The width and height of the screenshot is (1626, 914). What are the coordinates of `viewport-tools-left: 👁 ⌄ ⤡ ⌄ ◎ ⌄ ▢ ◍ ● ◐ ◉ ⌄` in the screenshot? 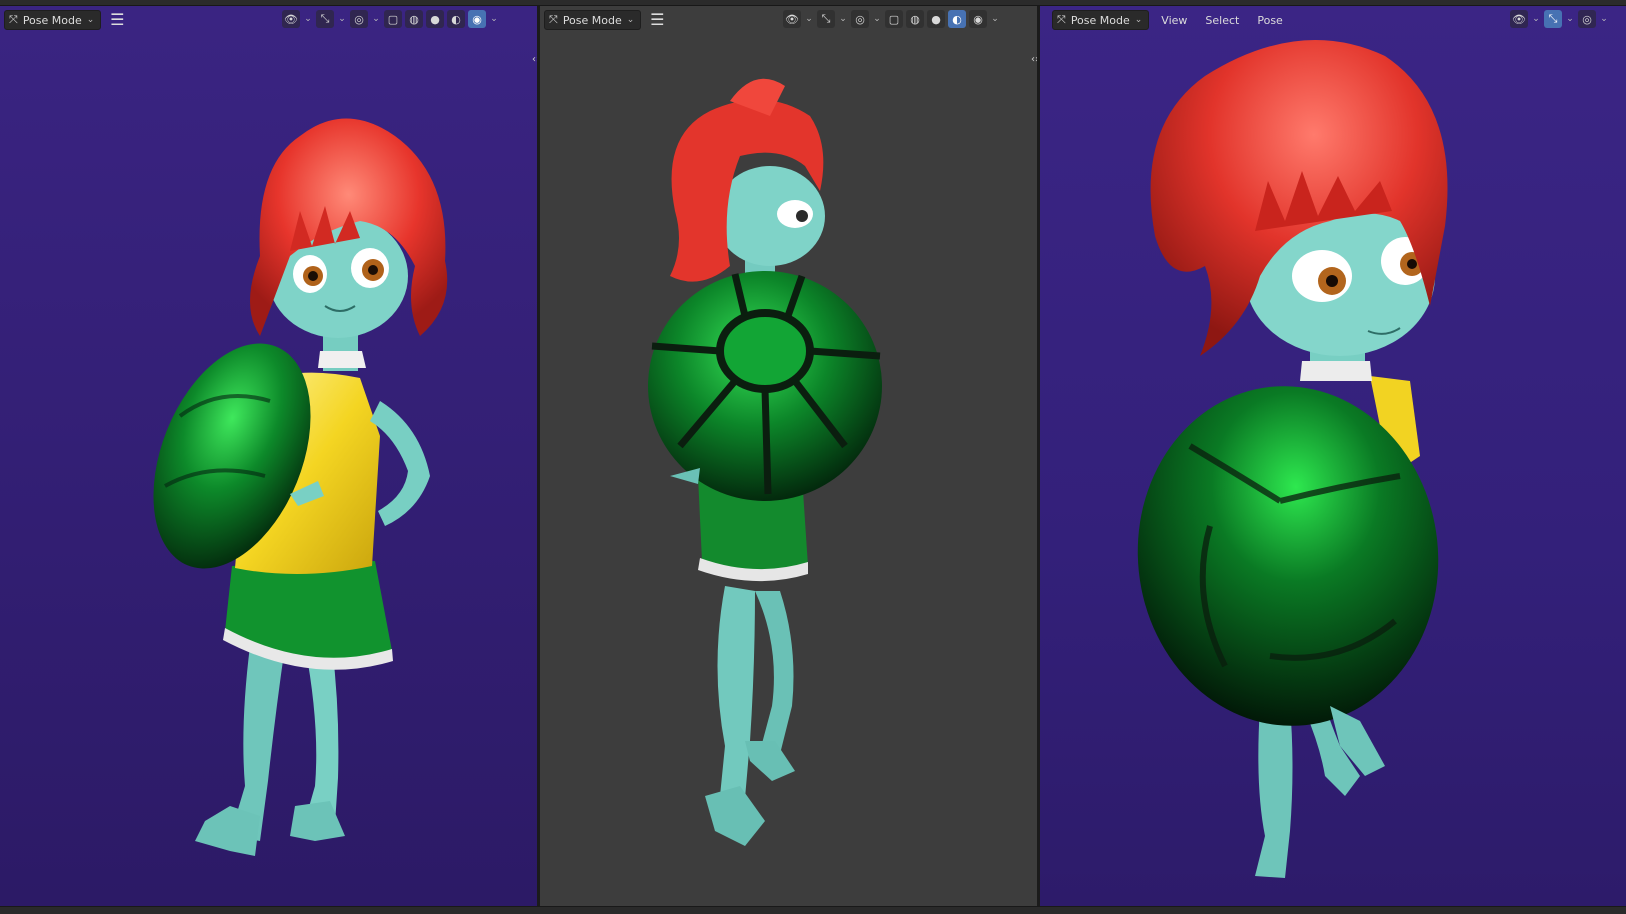 It's located at (390, 19).